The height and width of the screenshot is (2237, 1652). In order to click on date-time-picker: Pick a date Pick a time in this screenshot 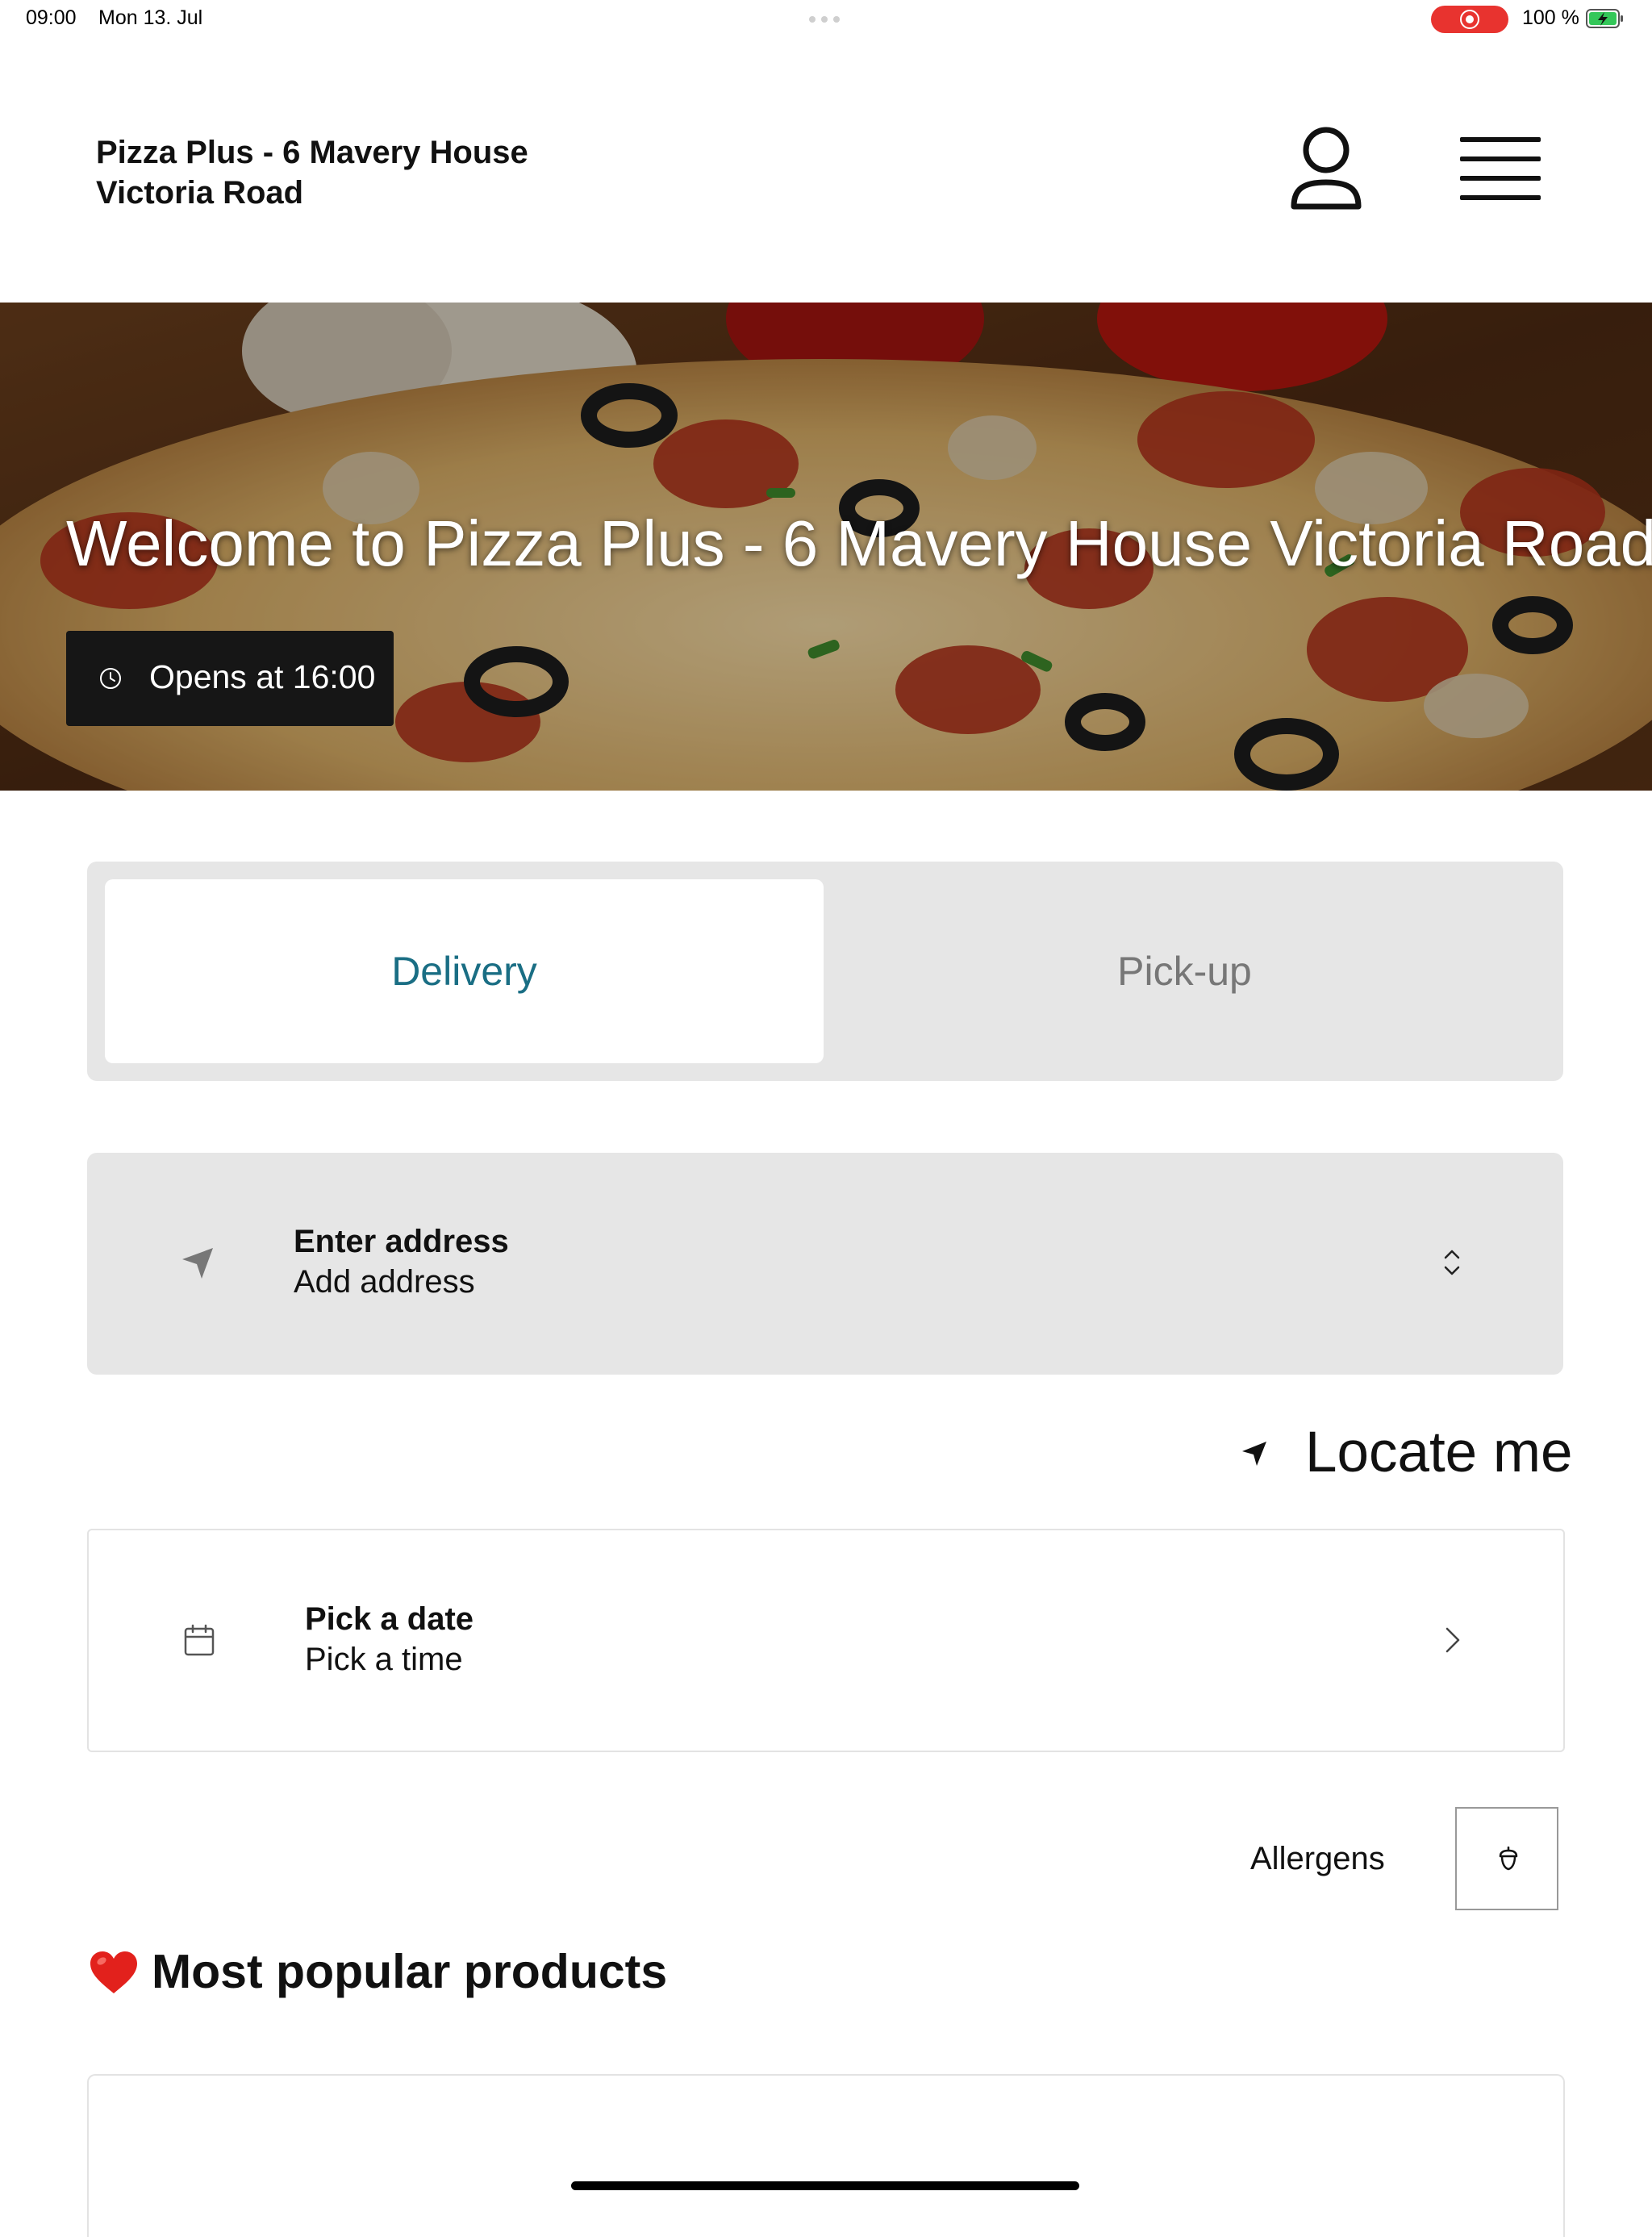, I will do `click(826, 1640)`.